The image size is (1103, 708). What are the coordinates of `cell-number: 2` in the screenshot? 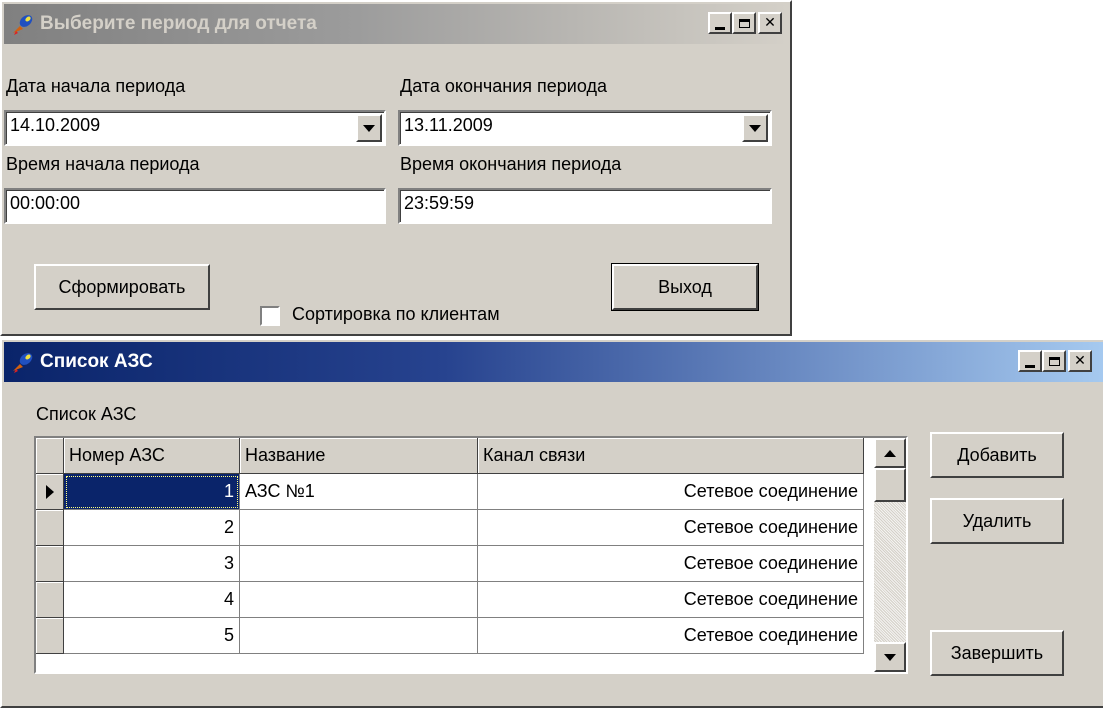 It's located at (152, 528).